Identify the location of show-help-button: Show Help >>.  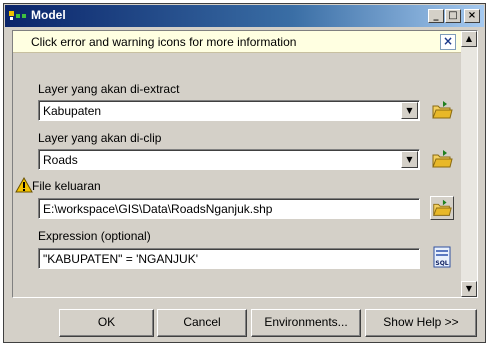
(421, 323).